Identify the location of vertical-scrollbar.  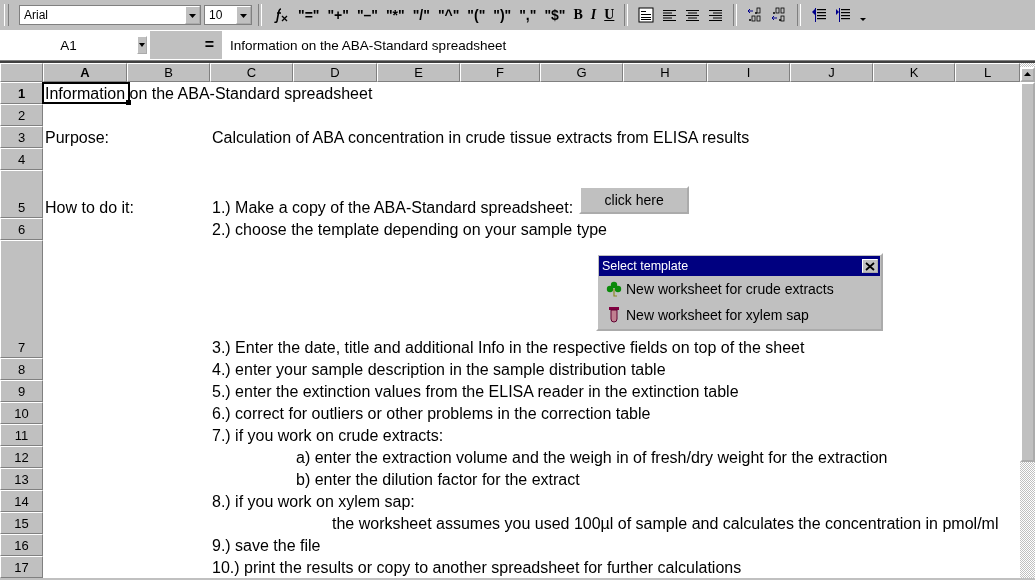
(1027, 320).